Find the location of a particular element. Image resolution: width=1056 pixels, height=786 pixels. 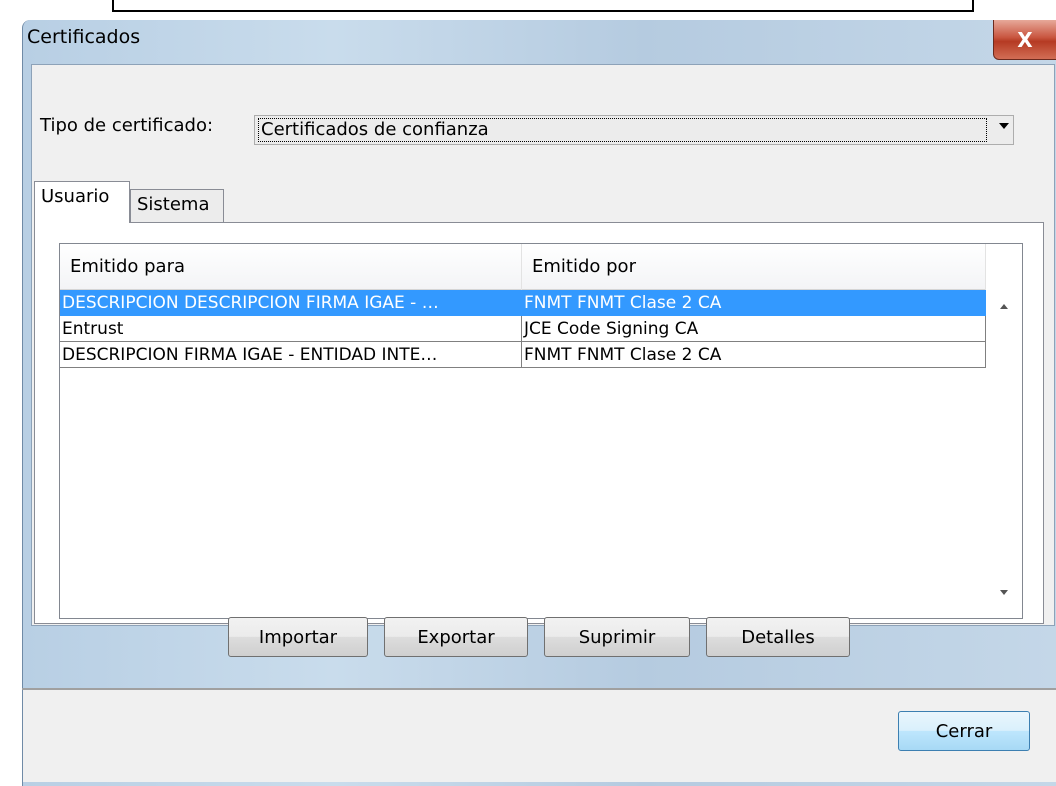

tab-sistema: Sistema is located at coordinates (177, 206).